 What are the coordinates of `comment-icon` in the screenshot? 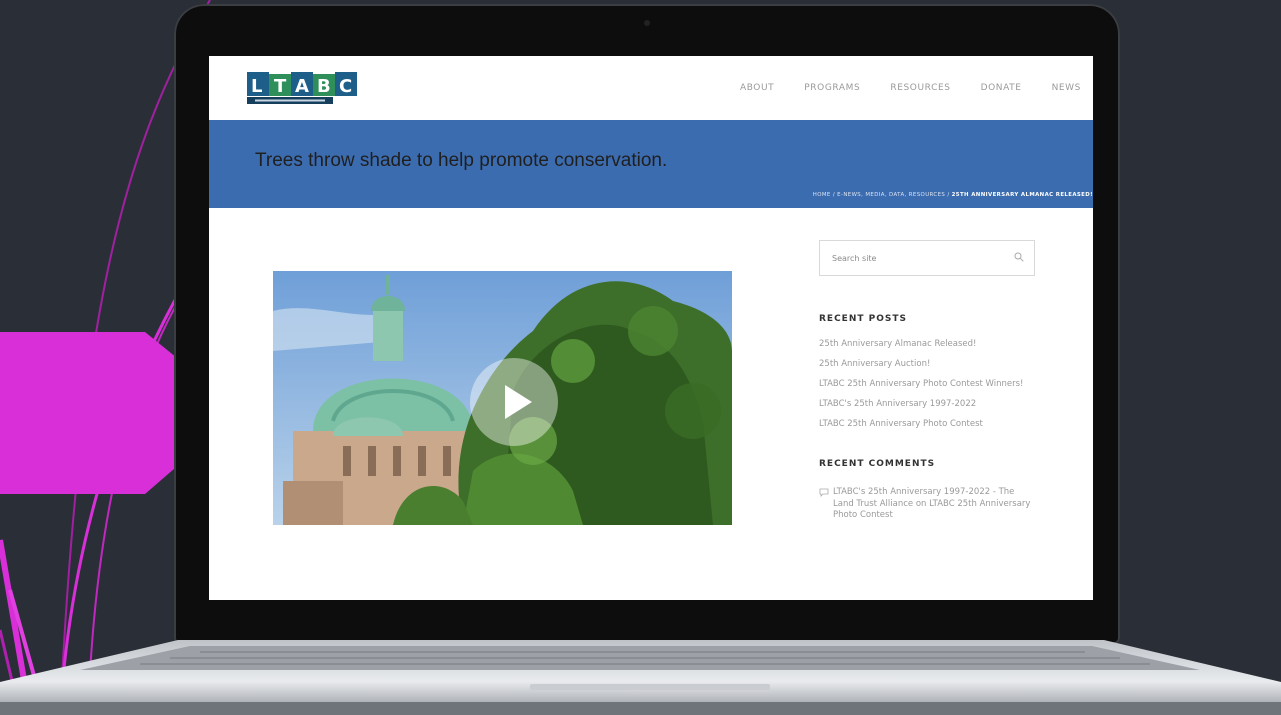 It's located at (824, 492).